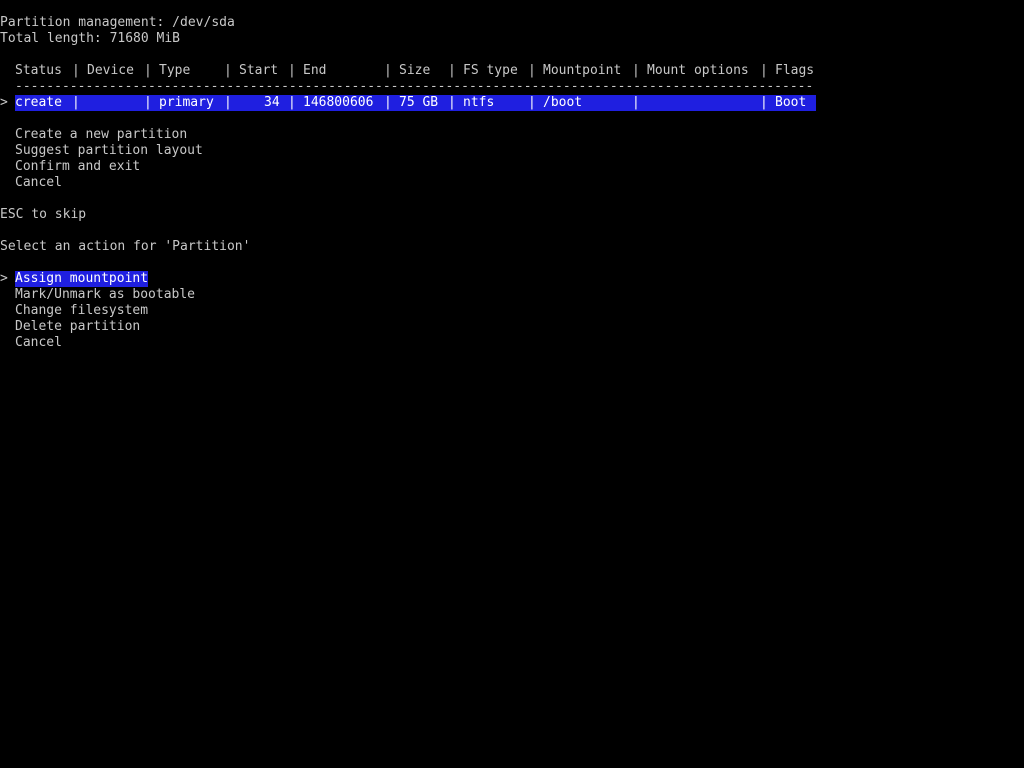 The height and width of the screenshot is (768, 1024). I want to click on action-item-toggle-bootable: Mark/Unmark as bootable, so click(105, 295).